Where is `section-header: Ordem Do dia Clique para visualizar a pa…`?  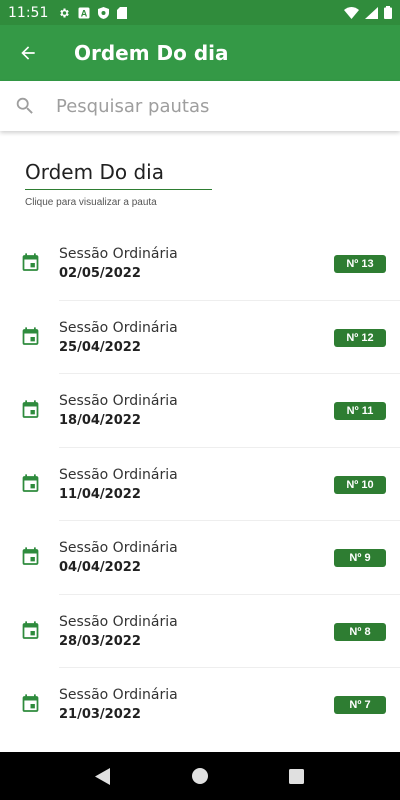
section-header: Ordem Do dia Clique para visualizar a pa… is located at coordinates (118, 184).